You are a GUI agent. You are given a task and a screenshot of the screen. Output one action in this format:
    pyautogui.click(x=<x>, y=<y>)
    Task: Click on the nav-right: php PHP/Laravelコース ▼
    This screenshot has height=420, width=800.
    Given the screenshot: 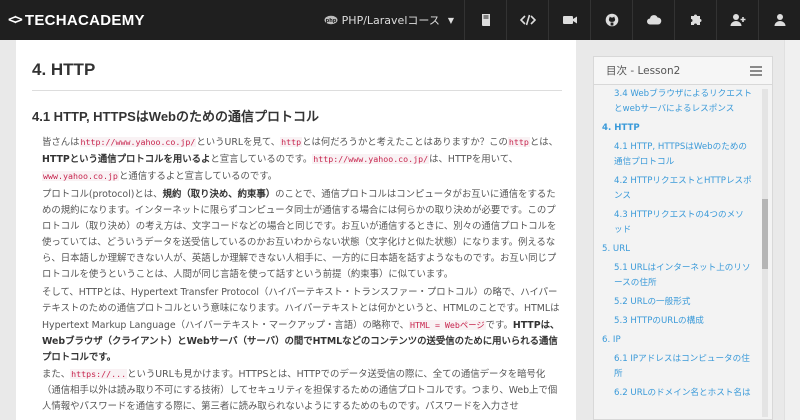 What is the action you would take?
    pyautogui.click(x=557, y=20)
    